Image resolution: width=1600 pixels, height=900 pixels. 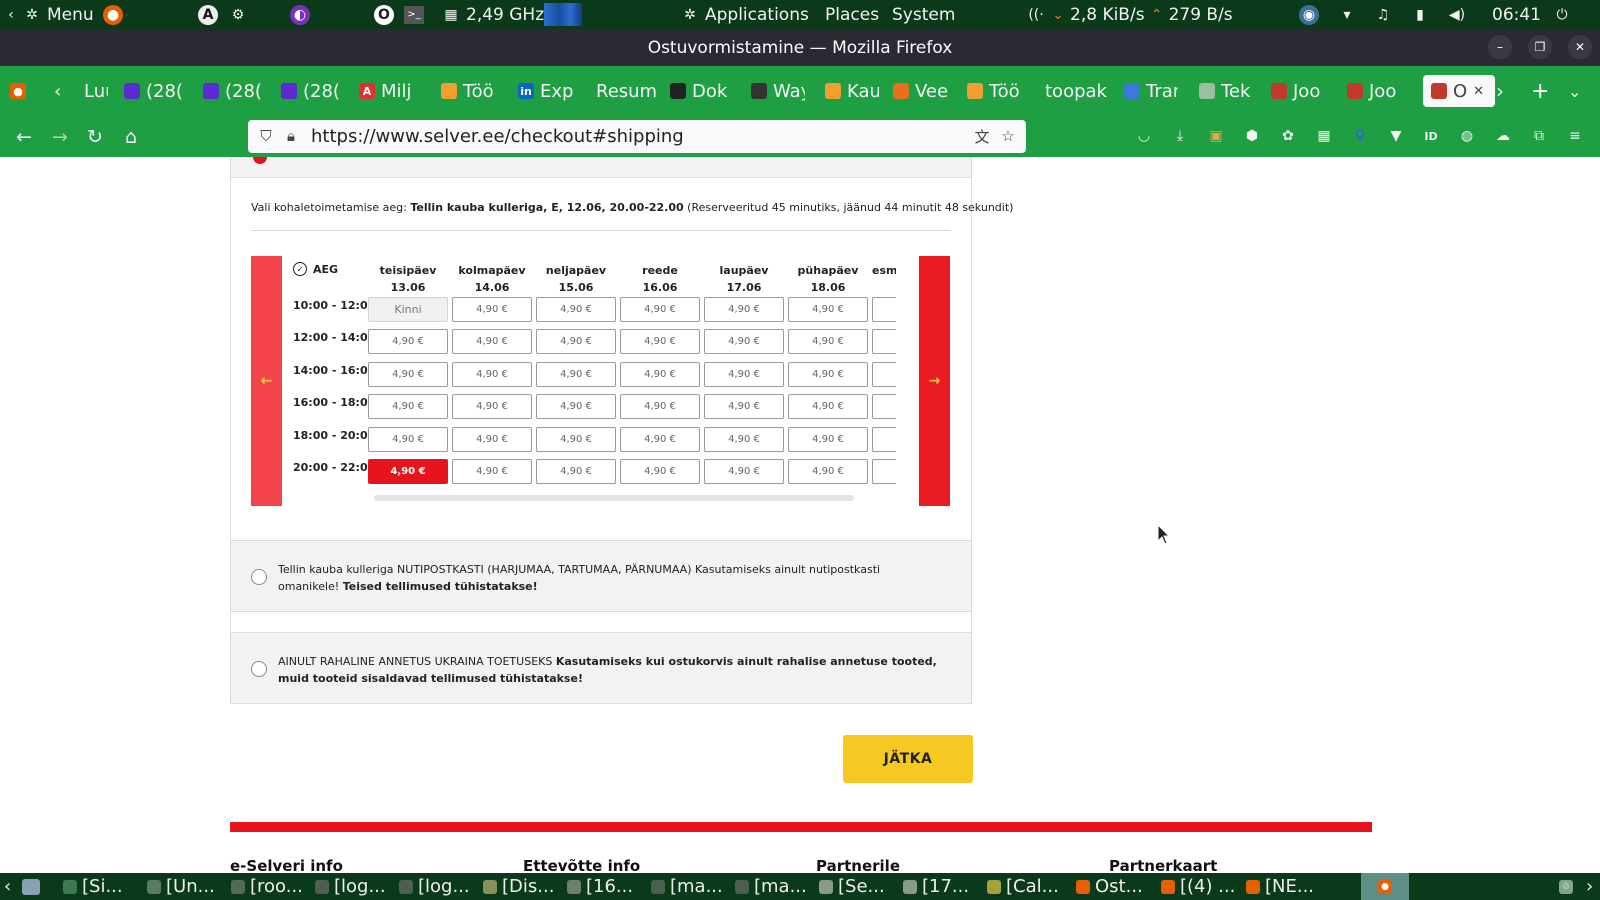 What do you see at coordinates (922, 91) in the screenshot?
I see `tab-11: Vee` at bounding box center [922, 91].